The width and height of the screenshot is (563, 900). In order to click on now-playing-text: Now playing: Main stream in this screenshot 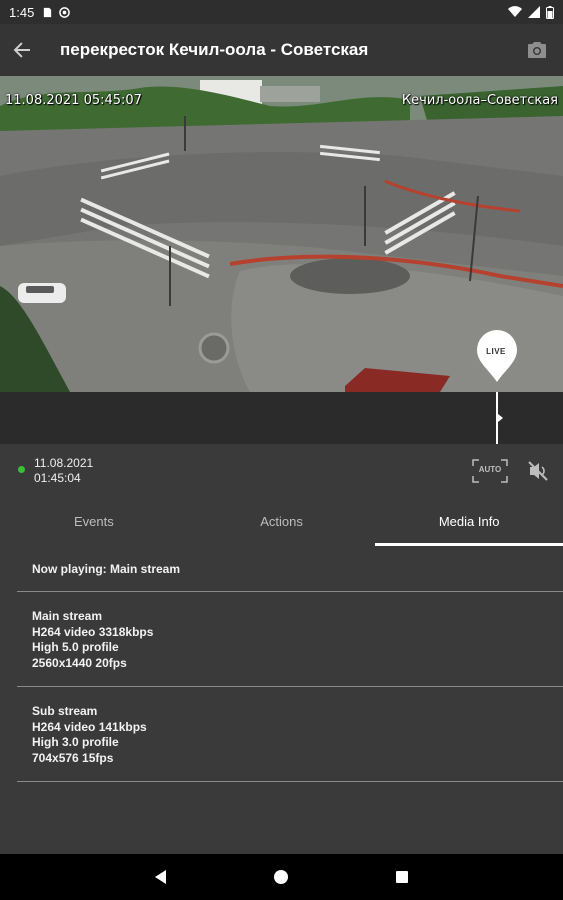, I will do `click(106, 569)`.